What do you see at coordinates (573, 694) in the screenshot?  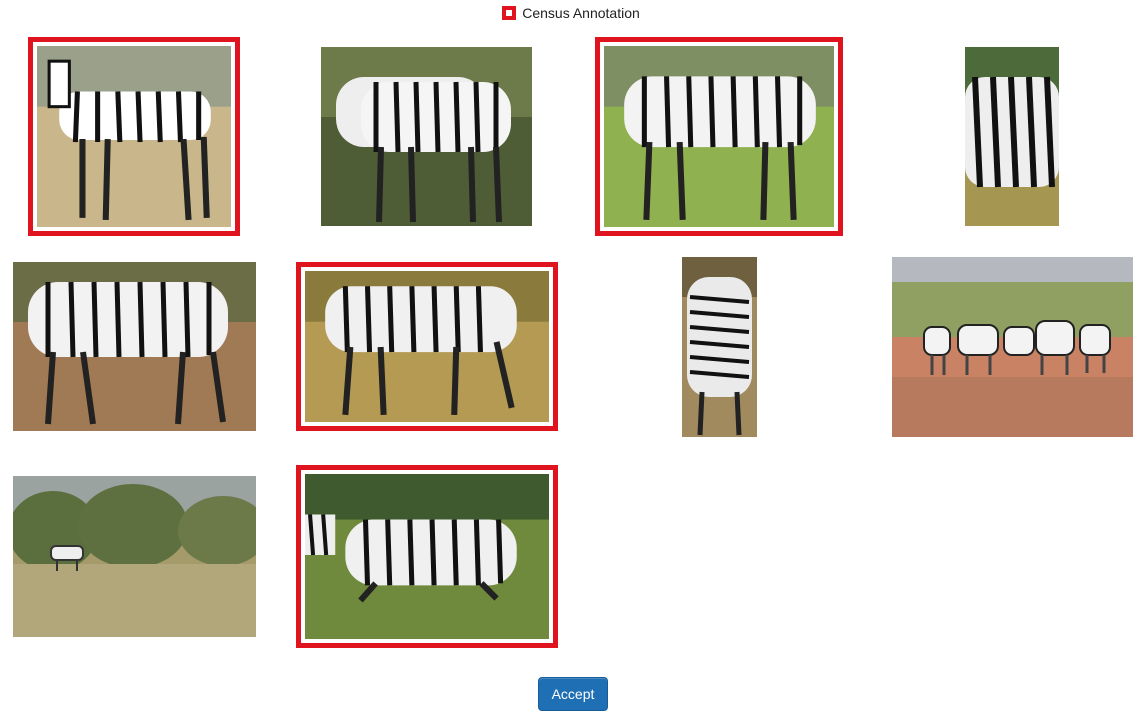 I see `accept-button: Accept` at bounding box center [573, 694].